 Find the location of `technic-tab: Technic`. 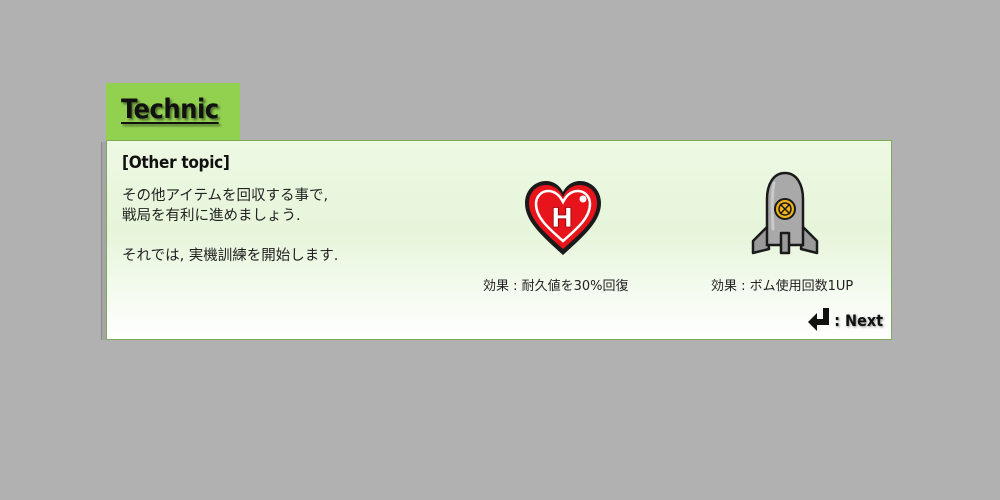

technic-tab: Technic is located at coordinates (173, 112).